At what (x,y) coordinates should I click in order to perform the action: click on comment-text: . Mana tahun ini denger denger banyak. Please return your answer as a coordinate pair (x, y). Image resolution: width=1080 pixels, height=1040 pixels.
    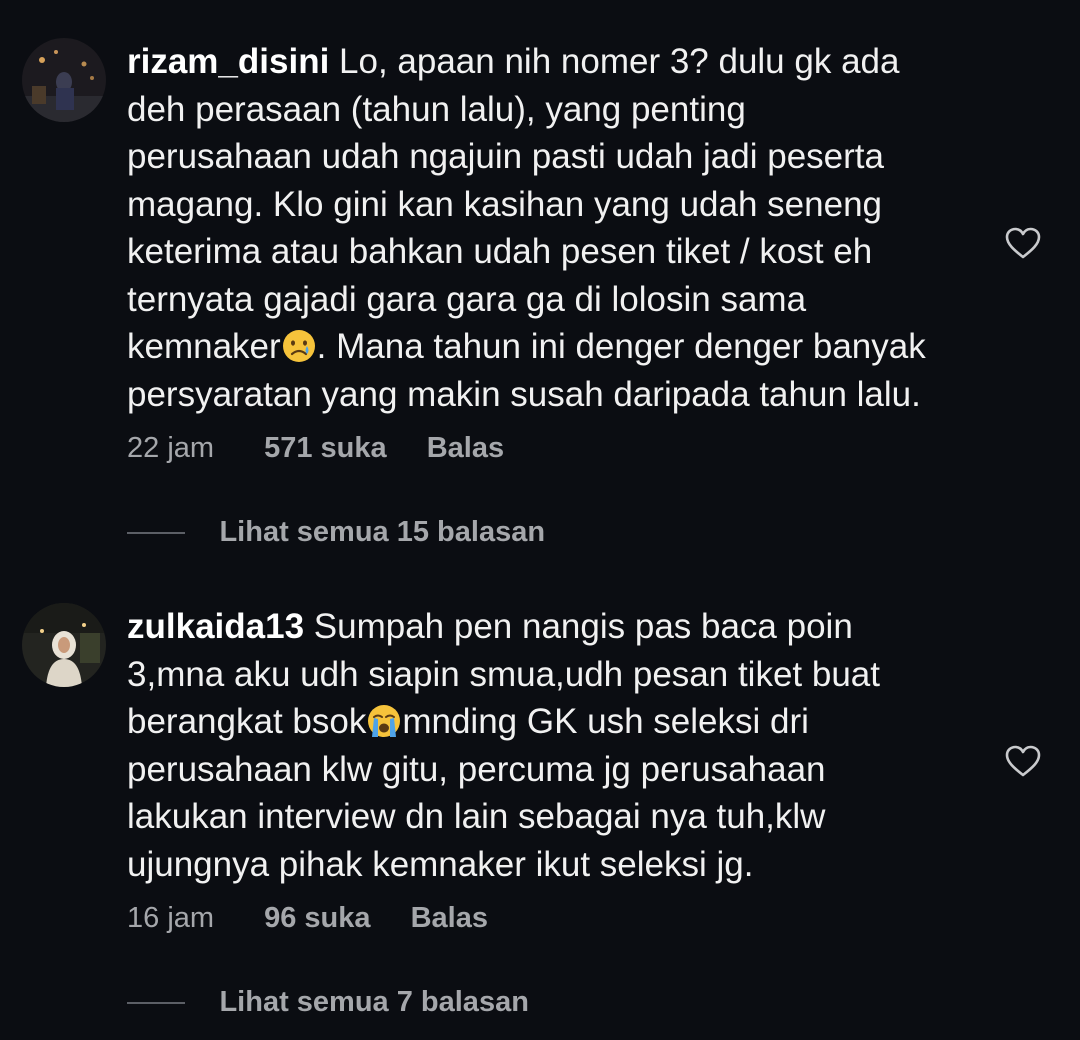
    Looking at the image, I should click on (621, 346).